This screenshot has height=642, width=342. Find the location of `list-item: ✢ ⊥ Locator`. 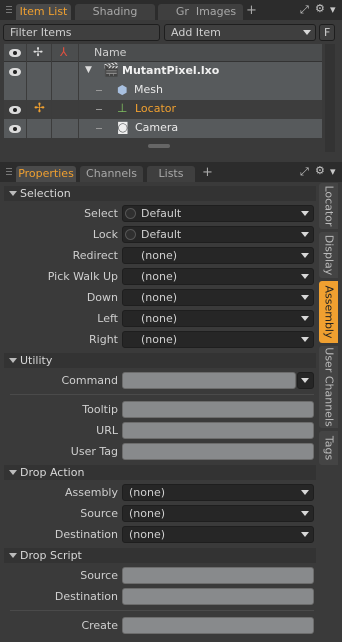

list-item: ✢ ⊥ Locator is located at coordinates (163, 109).